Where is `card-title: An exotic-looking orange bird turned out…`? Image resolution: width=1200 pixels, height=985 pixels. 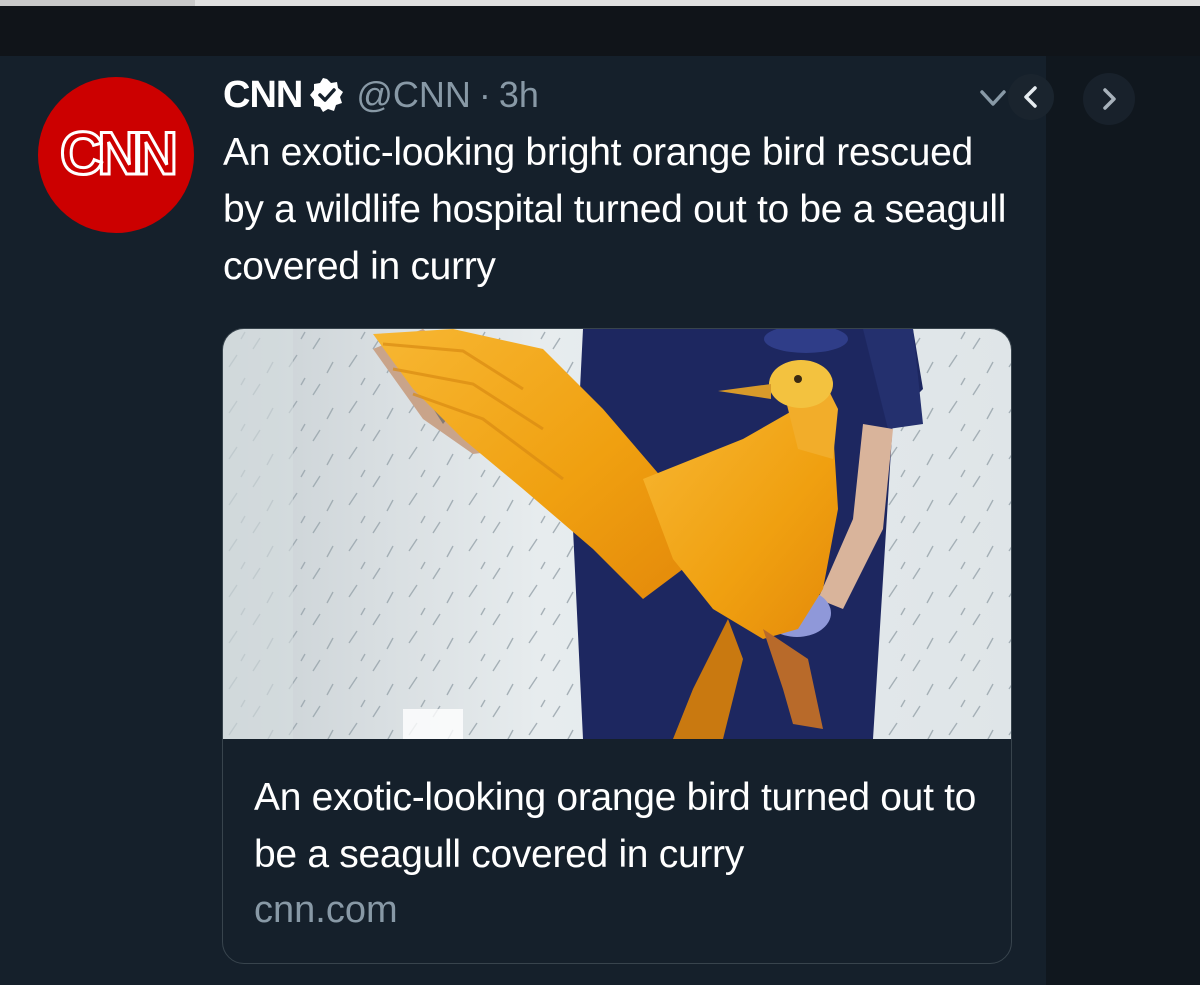
card-title: An exotic-looking orange bird turned out… is located at coordinates (624, 826).